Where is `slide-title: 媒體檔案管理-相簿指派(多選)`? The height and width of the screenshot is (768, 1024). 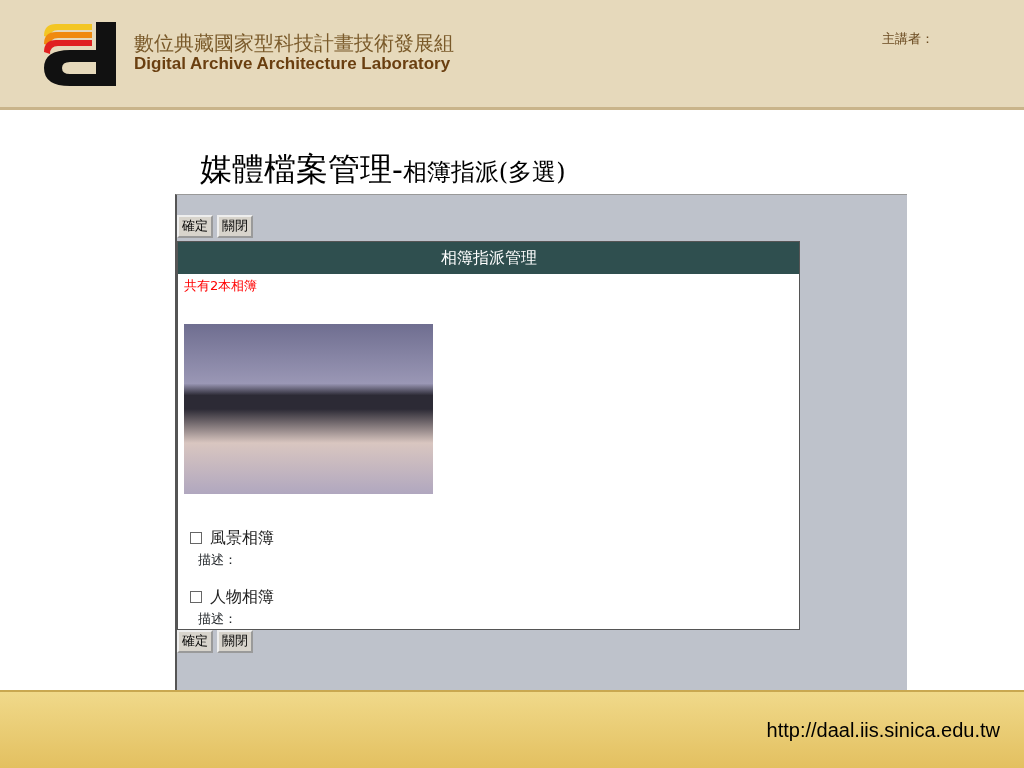 slide-title: 媒體檔案管理-相簿指派(多選) is located at coordinates (383, 169).